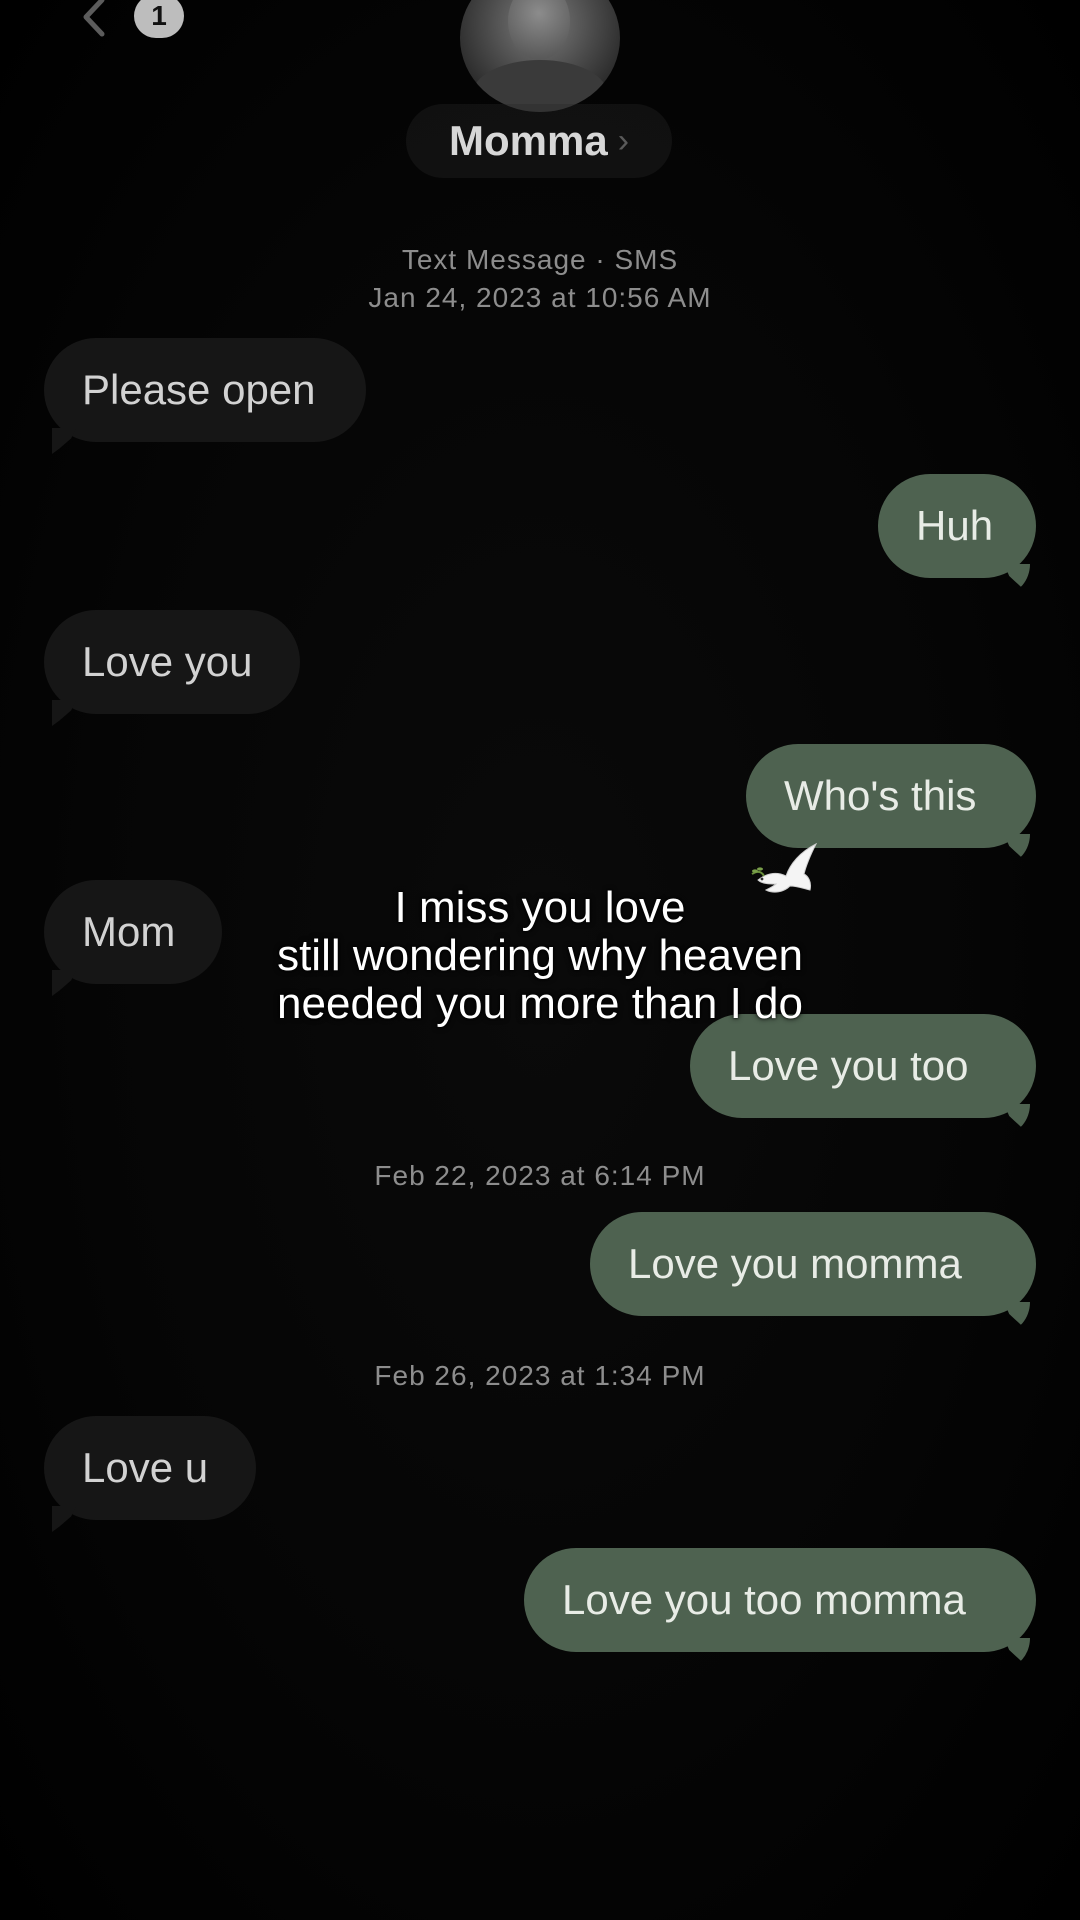 The height and width of the screenshot is (1920, 1080). I want to click on outgoing-message: Huh, so click(957, 526).